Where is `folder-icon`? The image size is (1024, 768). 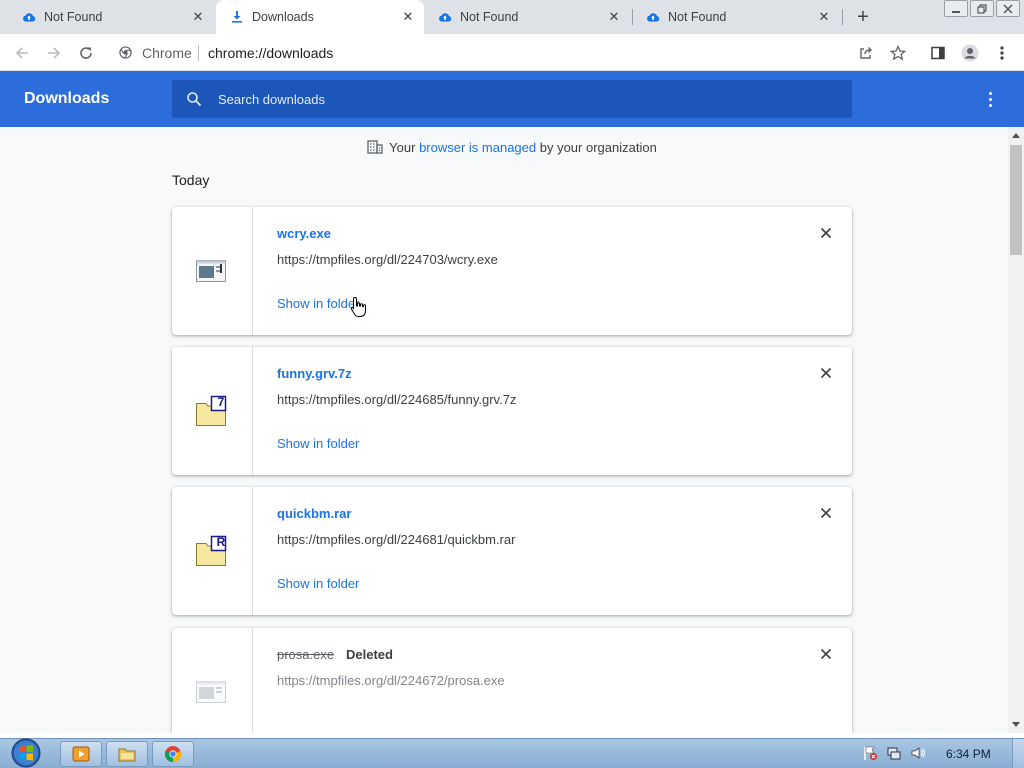 folder-icon is located at coordinates (127, 755).